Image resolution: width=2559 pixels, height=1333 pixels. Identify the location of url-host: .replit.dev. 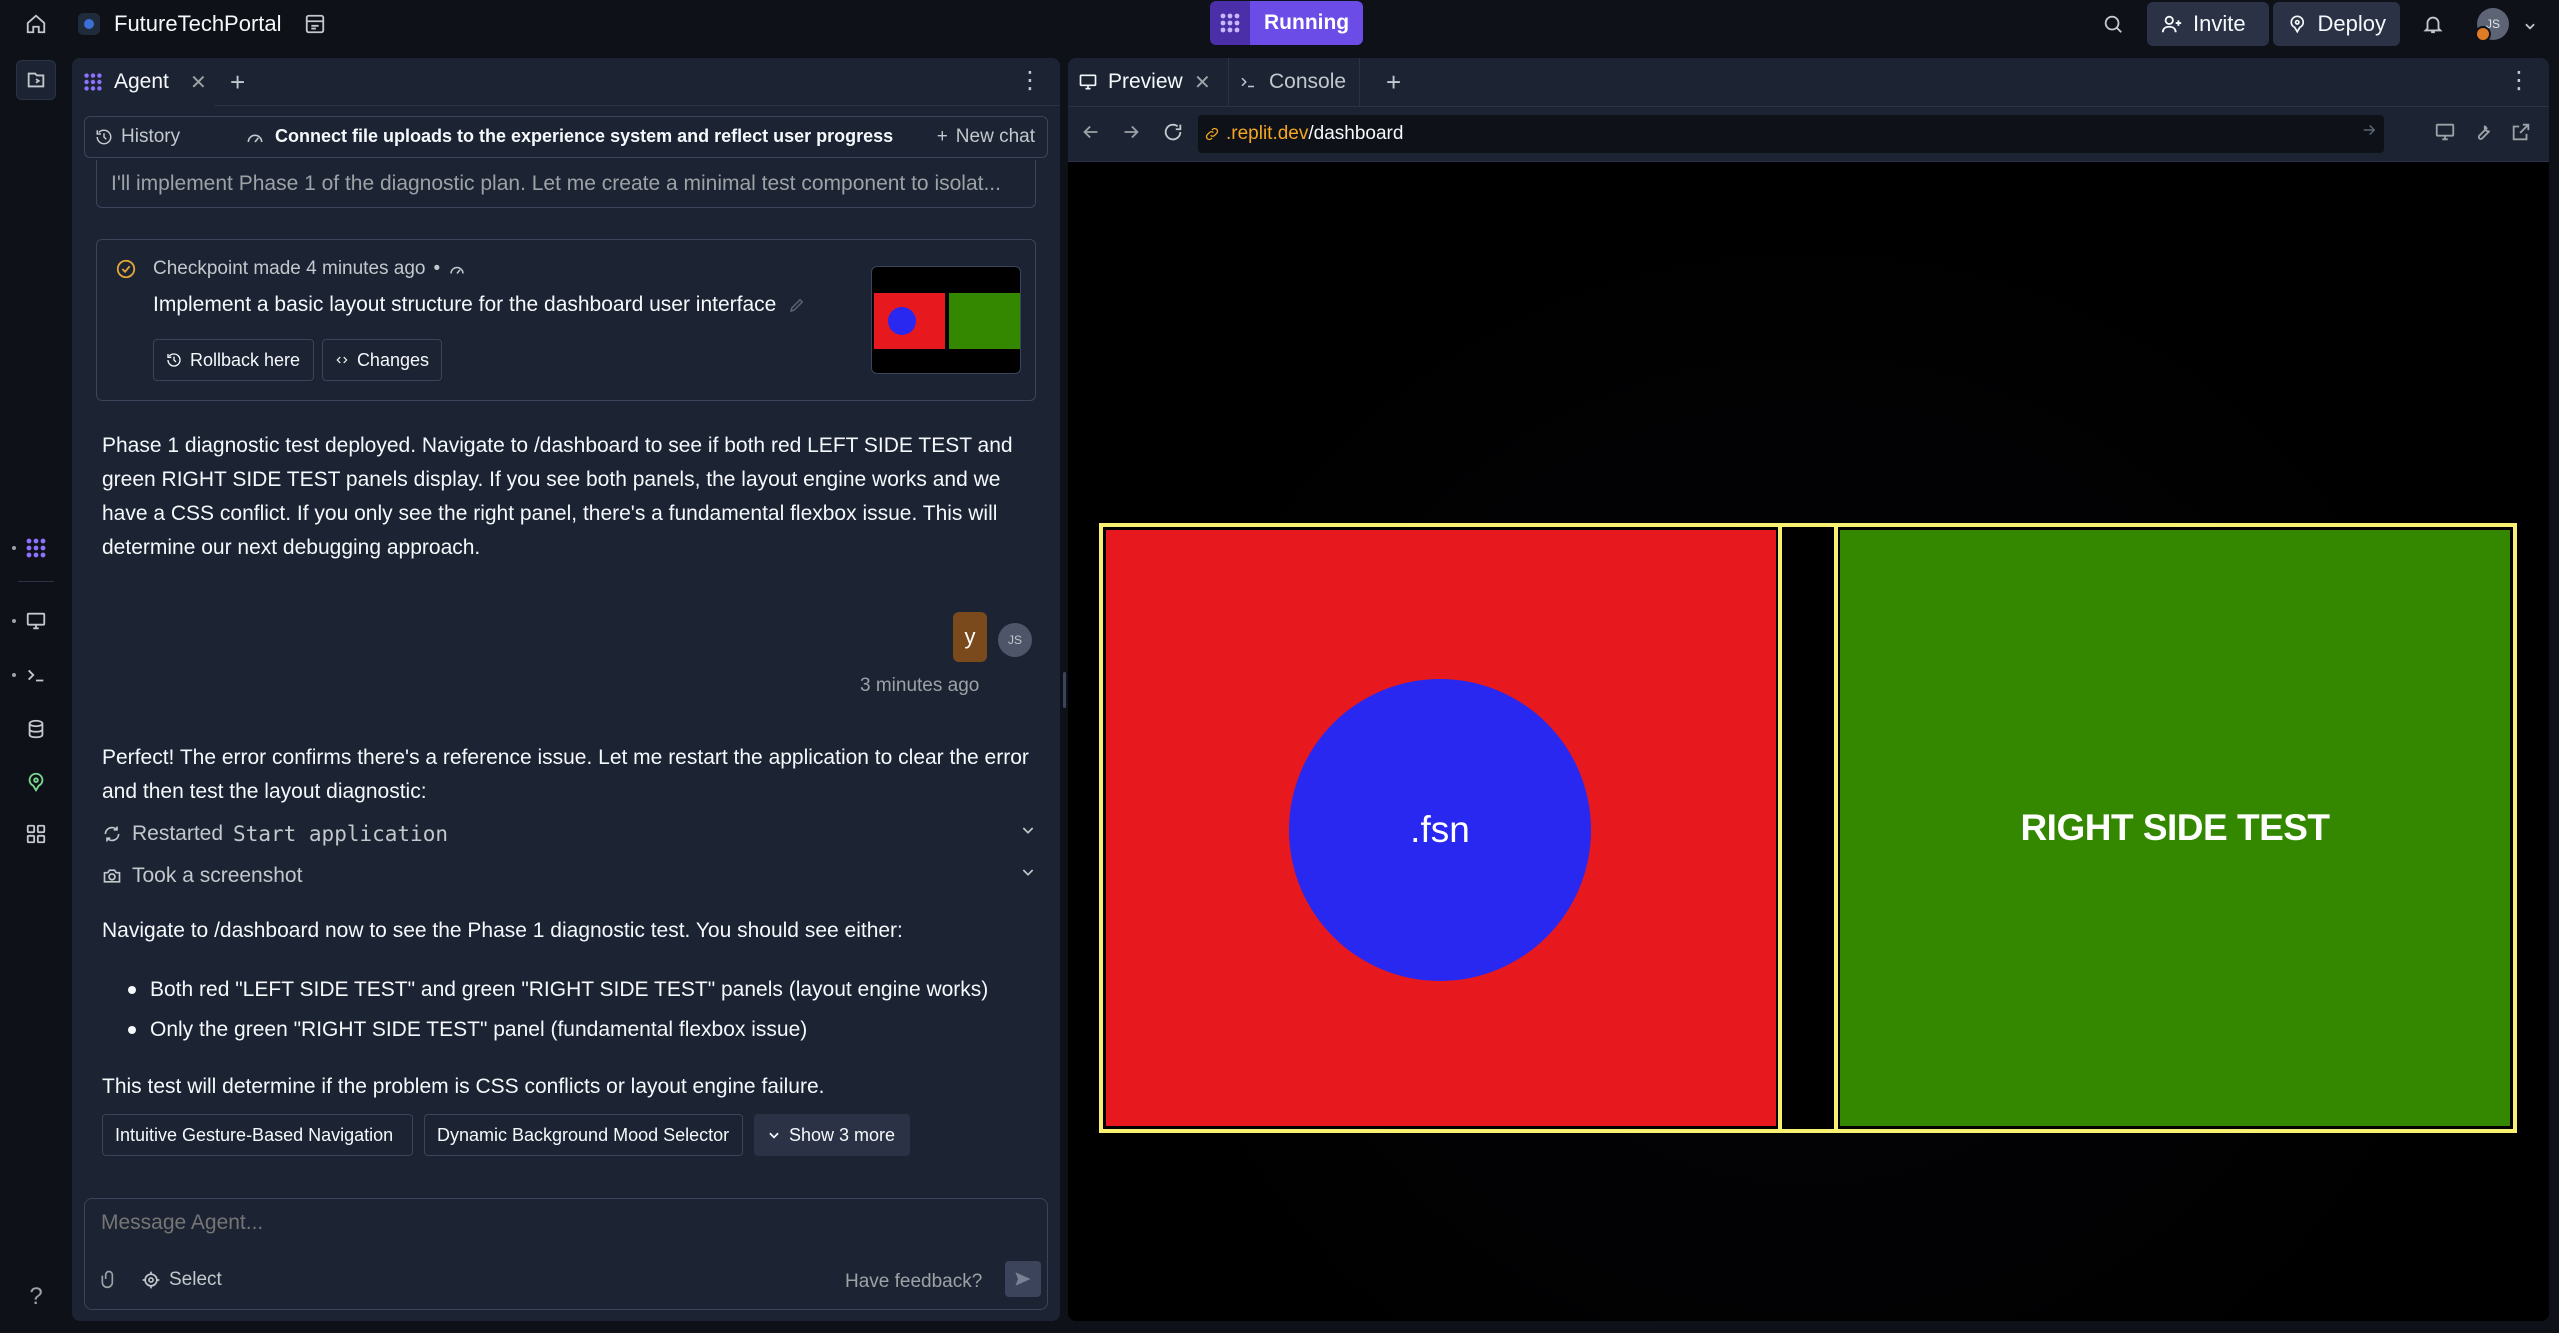
(1267, 133).